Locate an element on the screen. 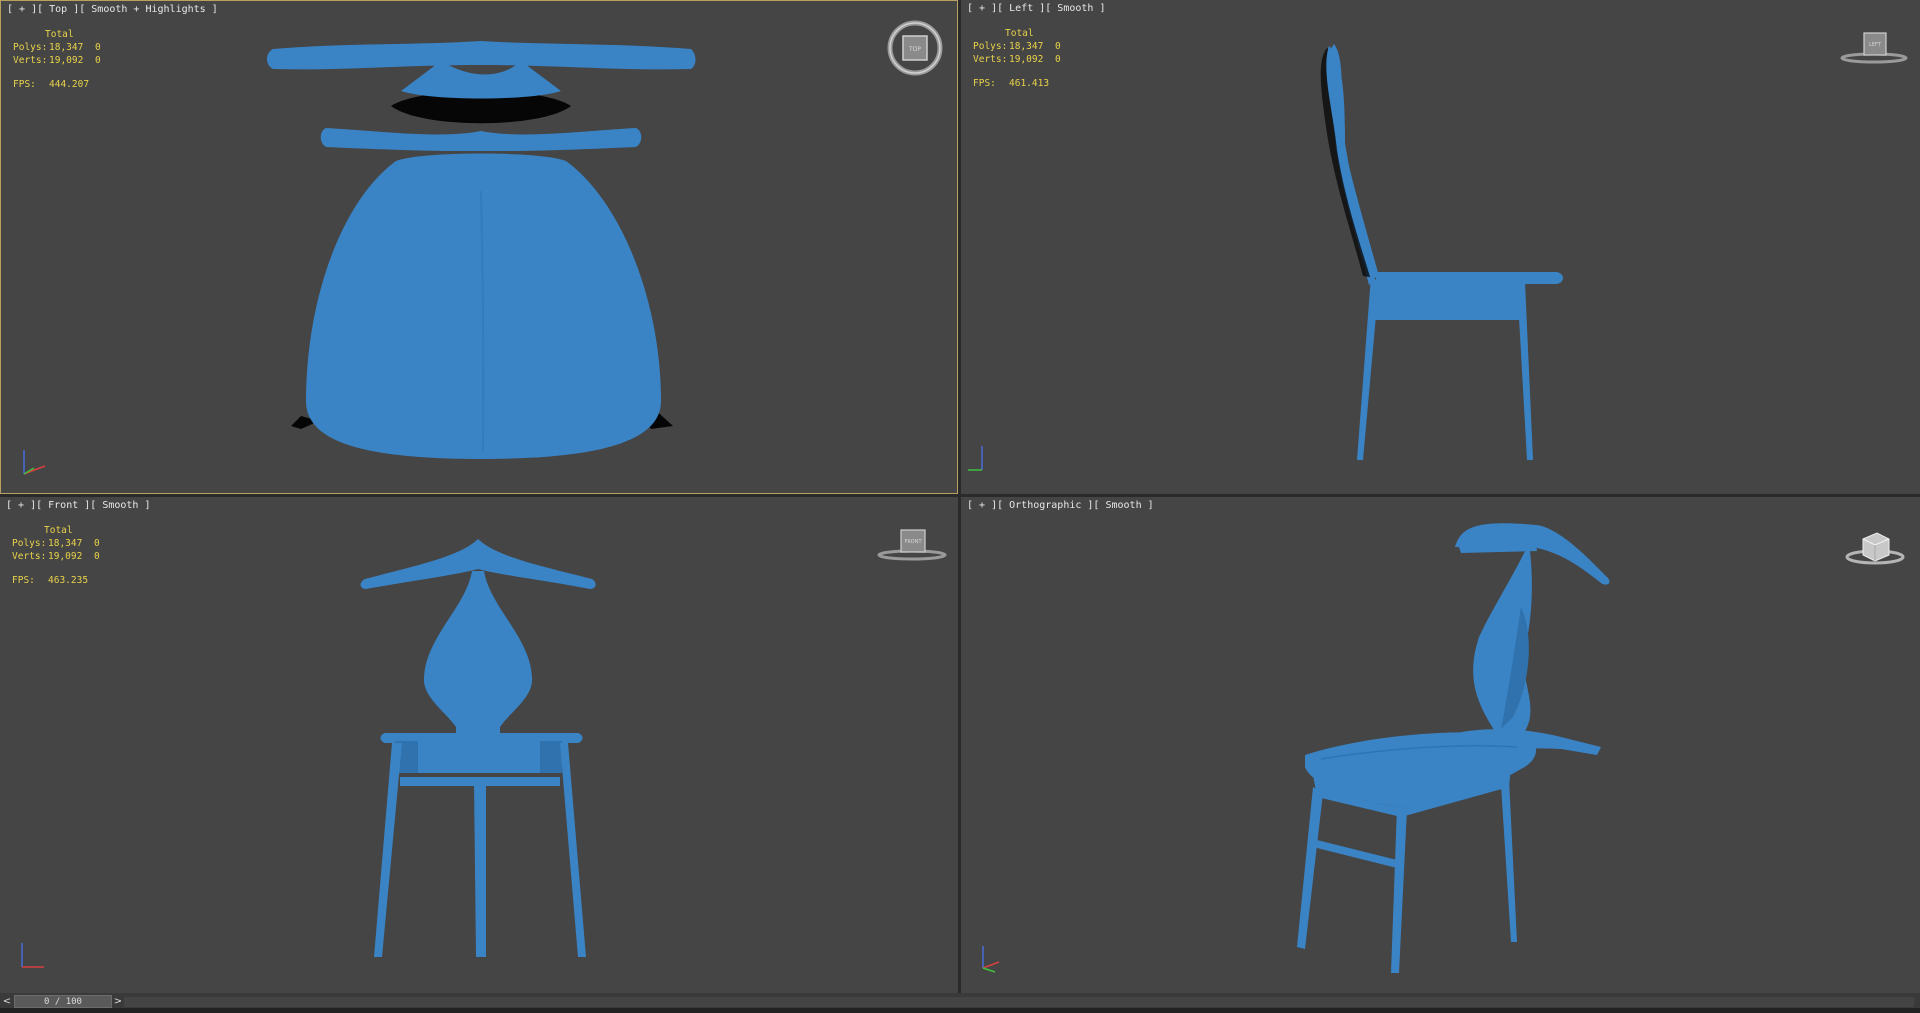 This screenshot has height=1013, width=1920. next-frame-button: > is located at coordinates (118, 1002).